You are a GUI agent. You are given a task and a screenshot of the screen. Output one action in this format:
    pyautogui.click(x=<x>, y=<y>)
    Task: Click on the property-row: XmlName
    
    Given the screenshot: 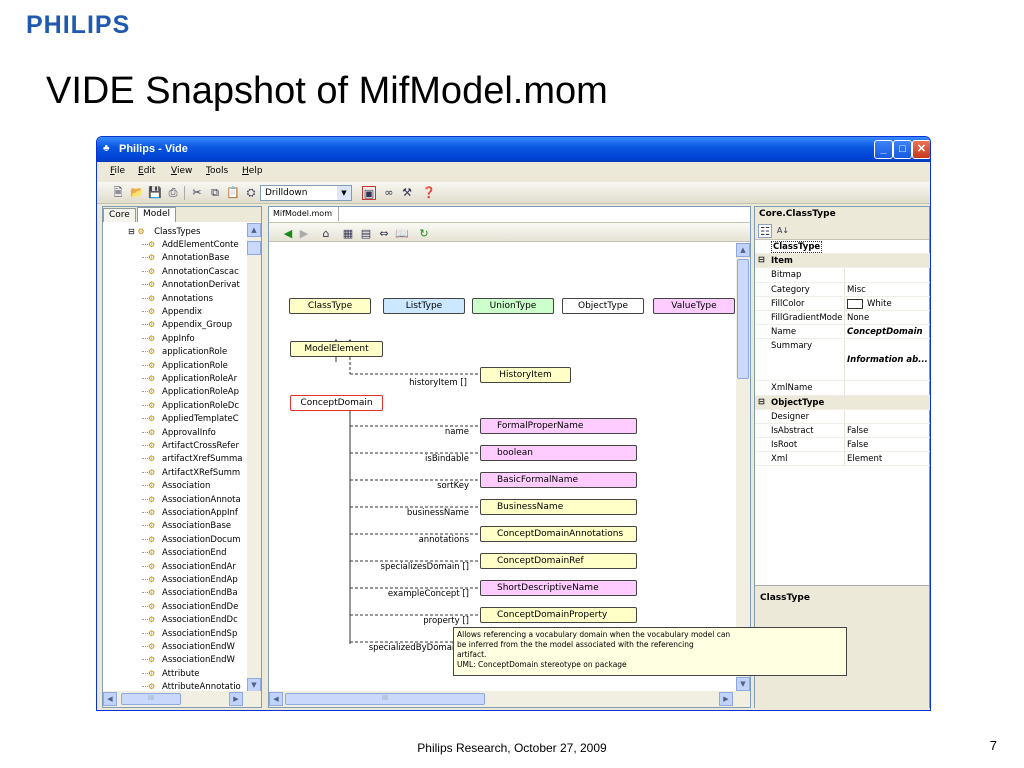 What is the action you would take?
    pyautogui.click(x=842, y=388)
    